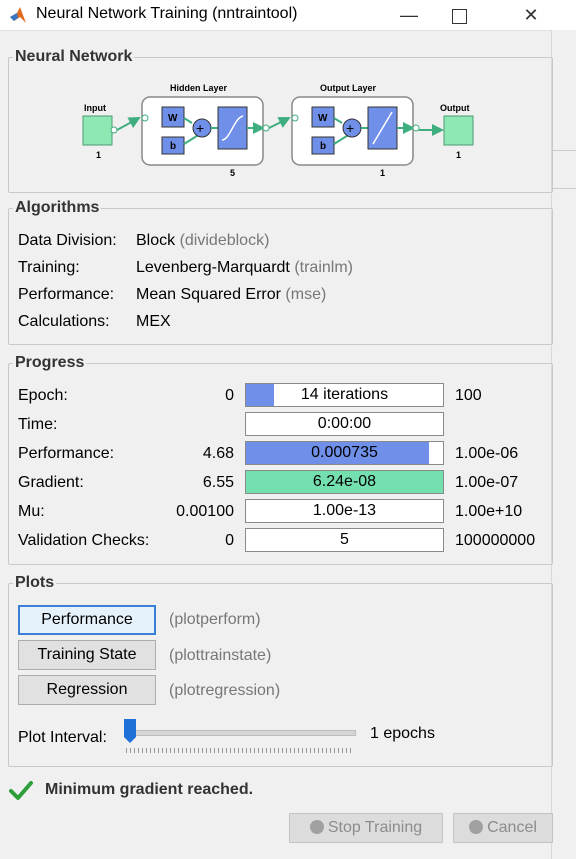 Image resolution: width=576 pixels, height=859 pixels. Describe the element at coordinates (240, 733) in the screenshot. I see `plot-interval-track` at that location.